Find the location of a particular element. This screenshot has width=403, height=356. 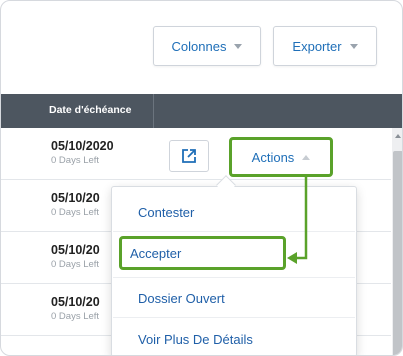

export-label: Exporter is located at coordinates (317, 46).